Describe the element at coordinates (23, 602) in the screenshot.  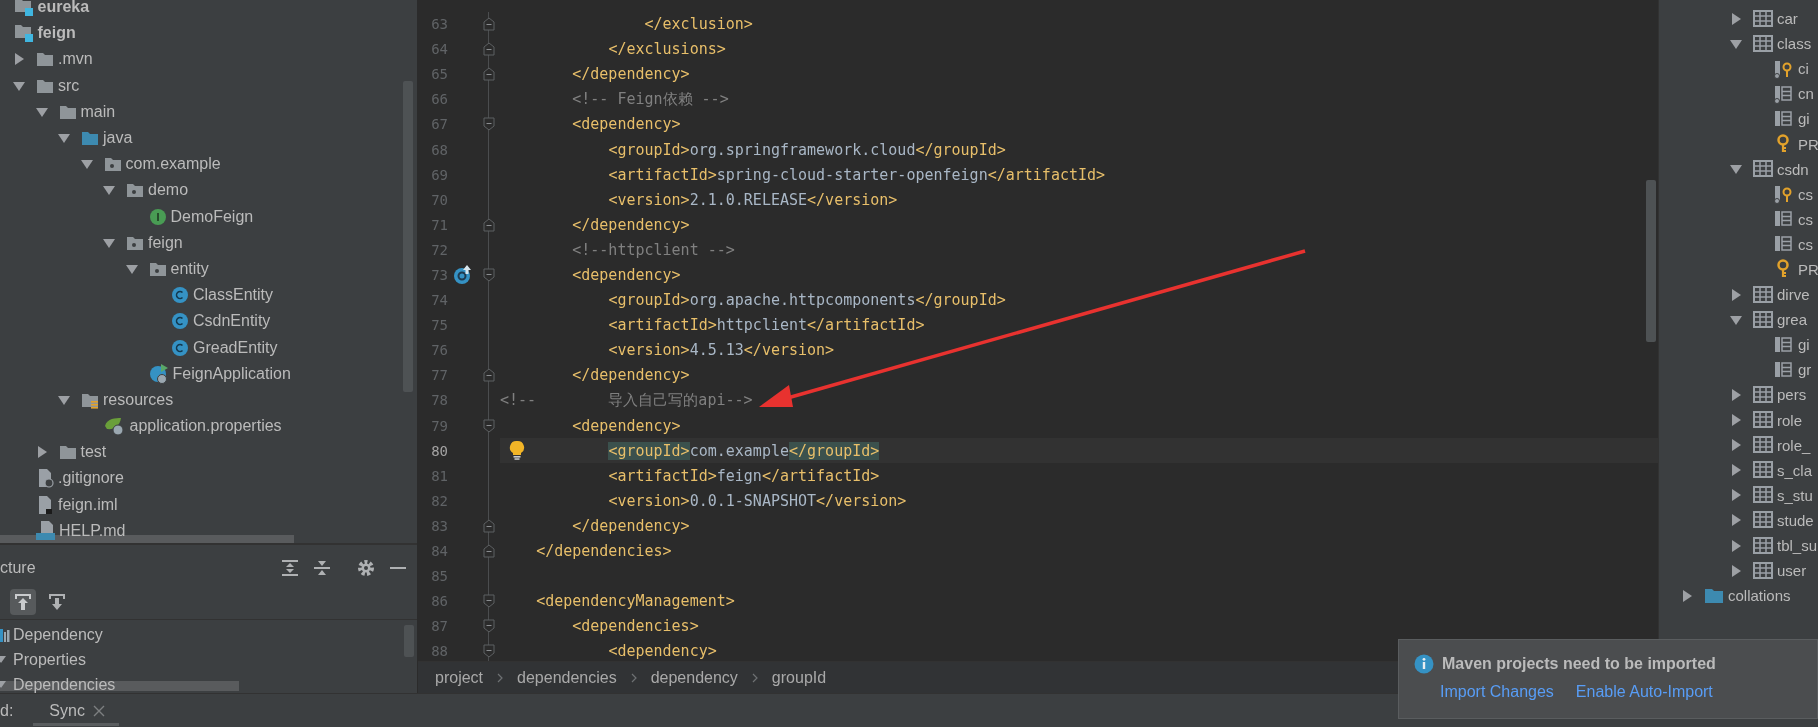
I see `sort-up-button` at that location.